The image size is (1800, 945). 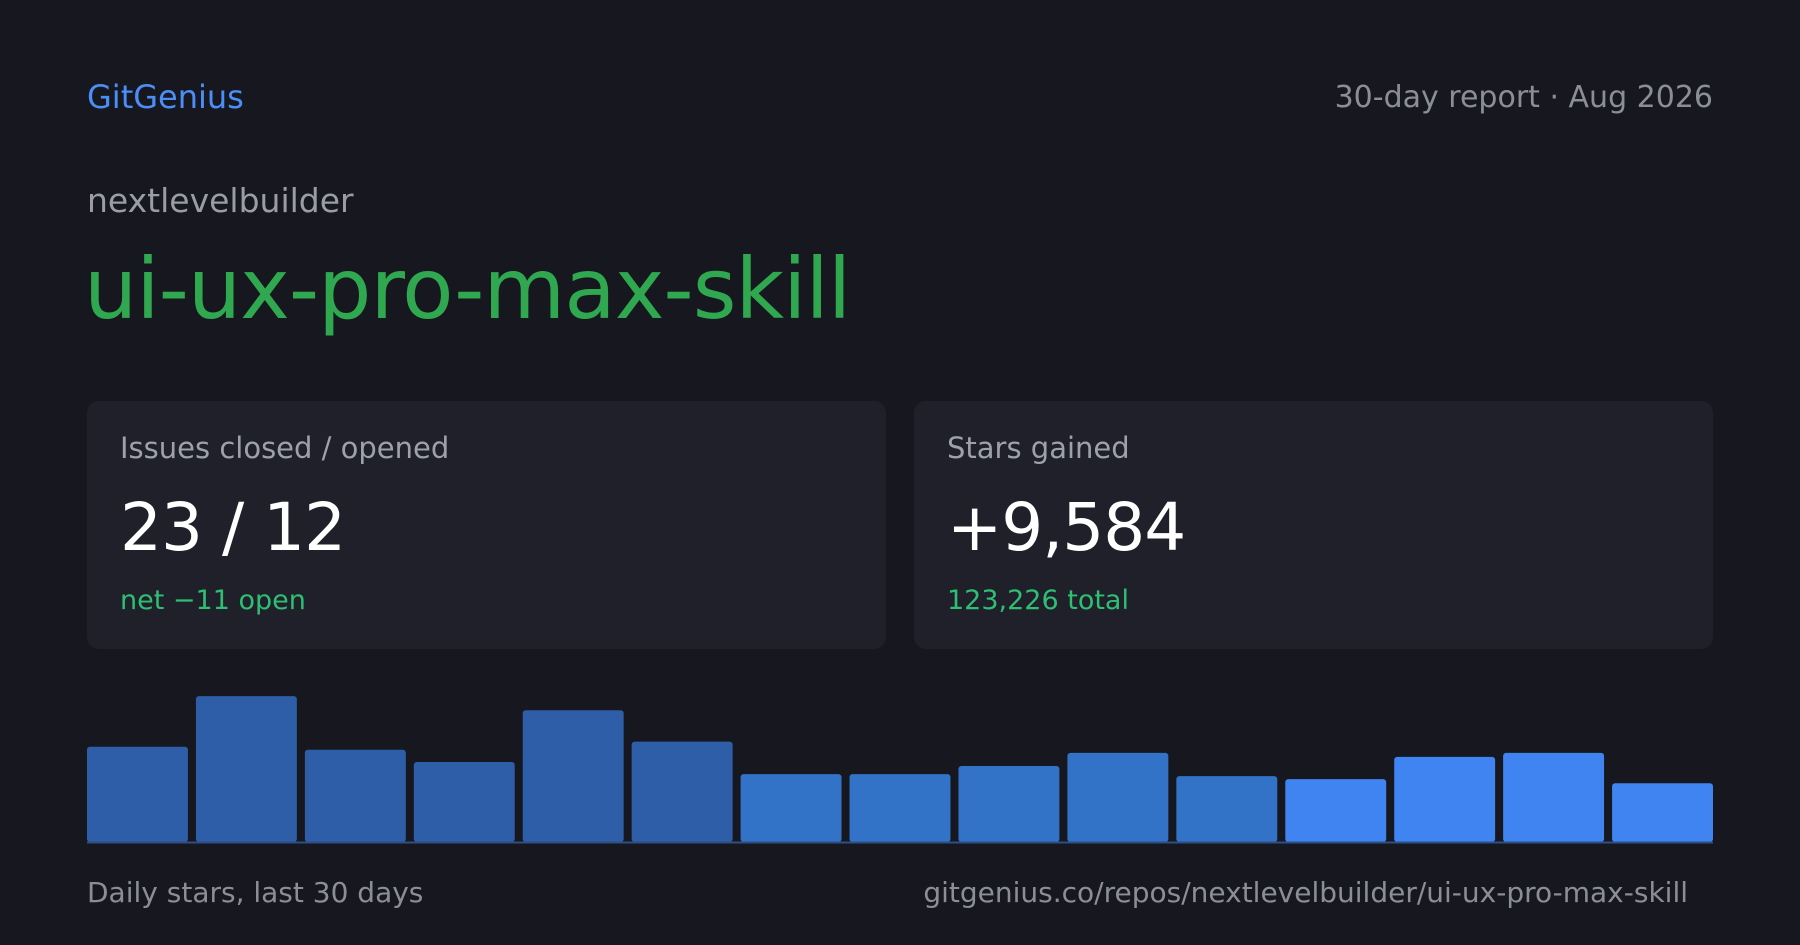 I want to click on issues-value: 23 / 12, so click(x=233, y=527).